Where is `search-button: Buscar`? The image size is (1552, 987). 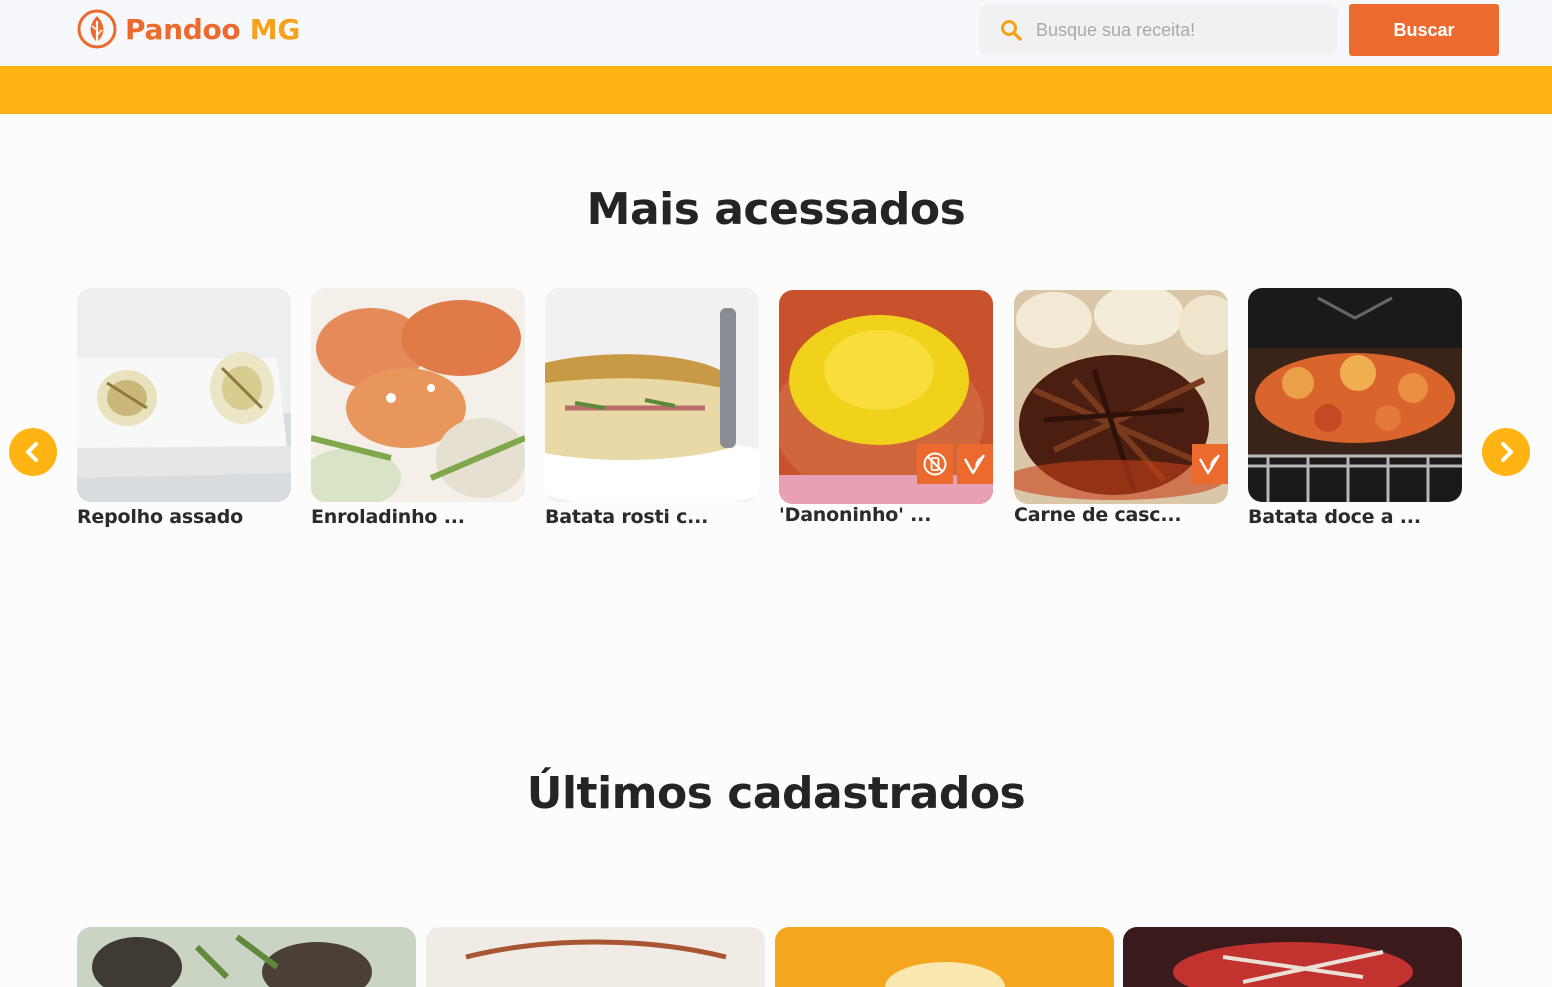 search-button: Buscar is located at coordinates (1424, 30).